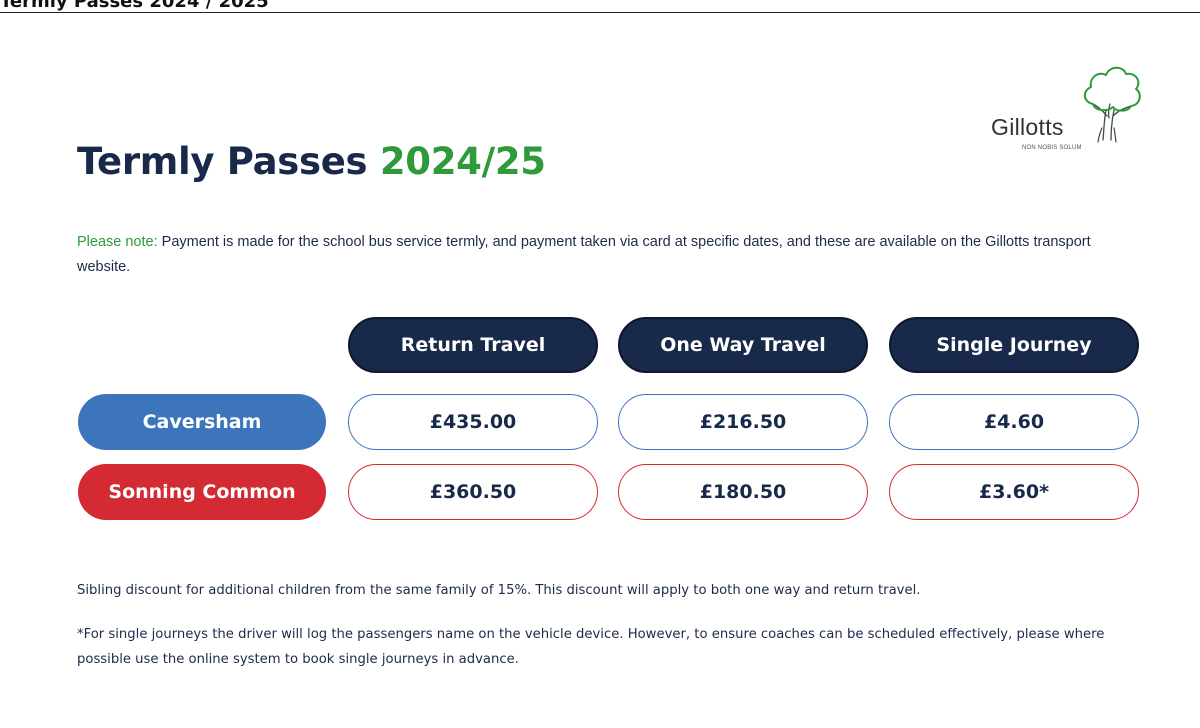  I want to click on column-header-return: Return Travel, so click(473, 345).